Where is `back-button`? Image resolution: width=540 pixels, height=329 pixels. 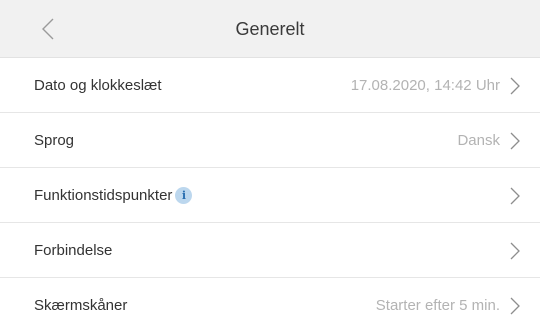 back-button is located at coordinates (48, 29).